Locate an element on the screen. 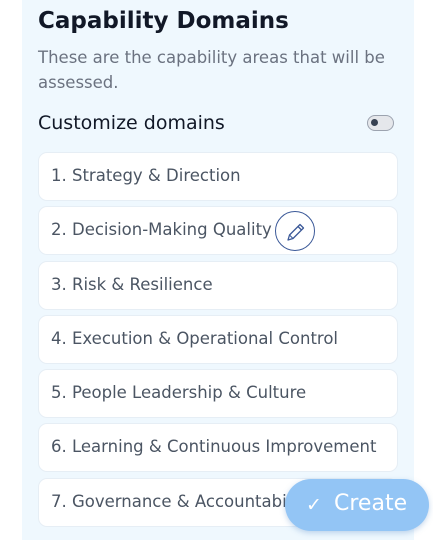 The image size is (433, 540). page-title: Capability Domains is located at coordinates (163, 21).